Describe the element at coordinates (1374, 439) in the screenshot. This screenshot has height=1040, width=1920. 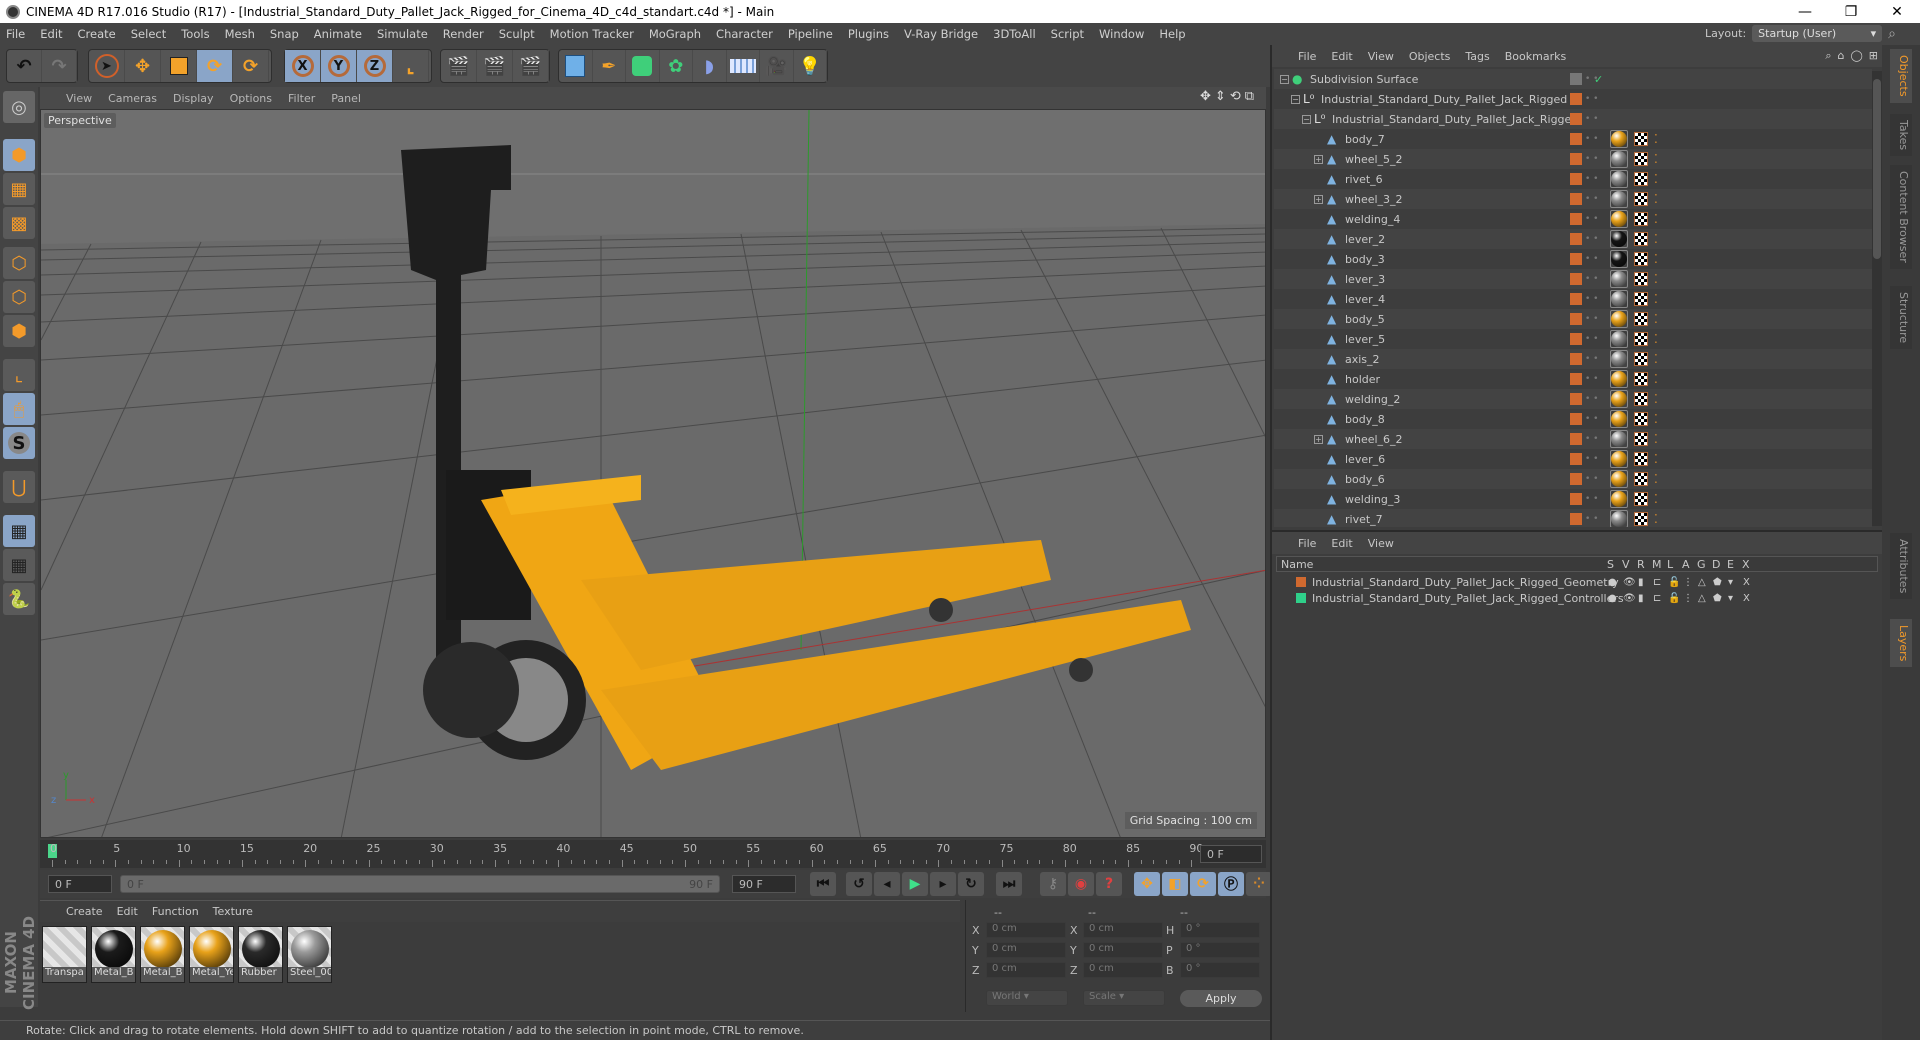
I see `object-name: wheel_6_2` at that location.